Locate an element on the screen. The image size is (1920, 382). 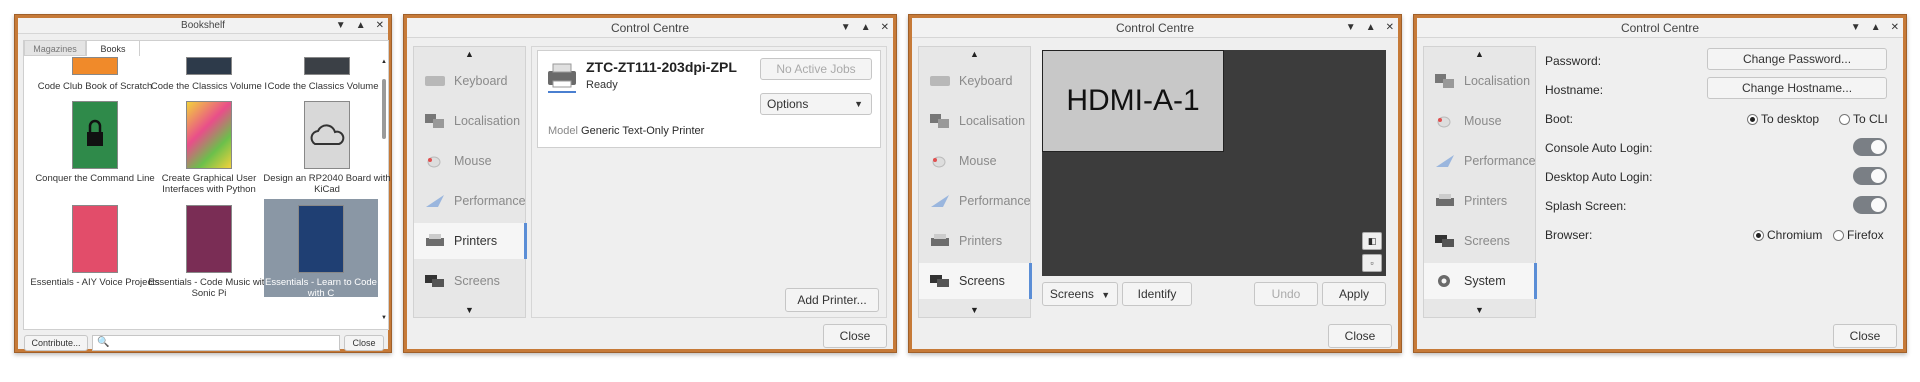
book-item: Essentials - AIY Voice Projects is located at coordinates (95, 246).